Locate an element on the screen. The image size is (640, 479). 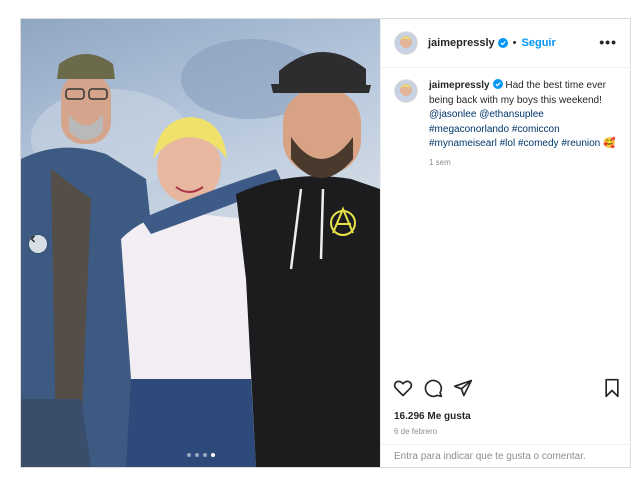
carousel-prev-button is located at coordinates (38, 244).